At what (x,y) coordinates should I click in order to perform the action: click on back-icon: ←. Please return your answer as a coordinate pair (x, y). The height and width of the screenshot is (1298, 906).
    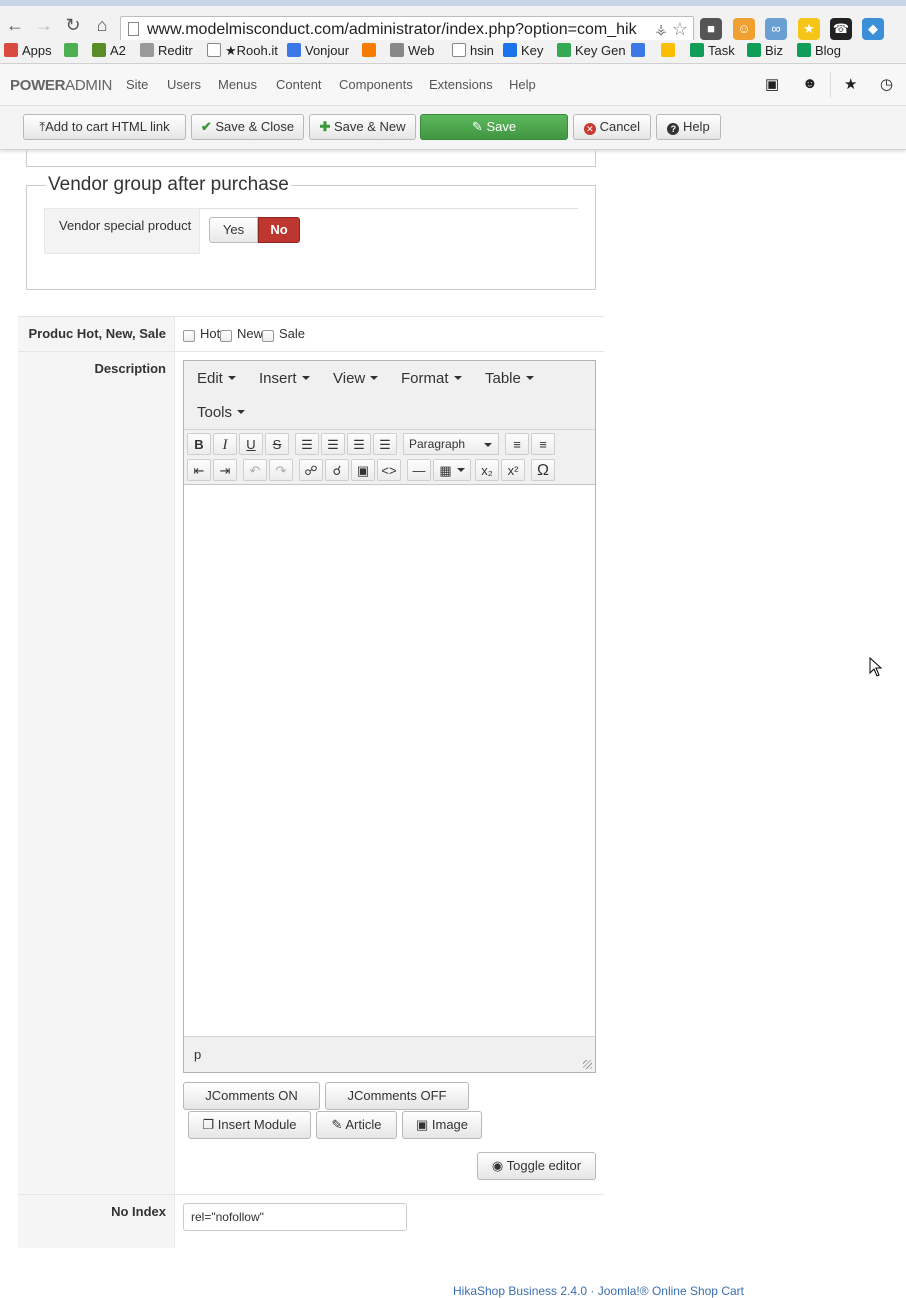
    Looking at the image, I should click on (15, 25).